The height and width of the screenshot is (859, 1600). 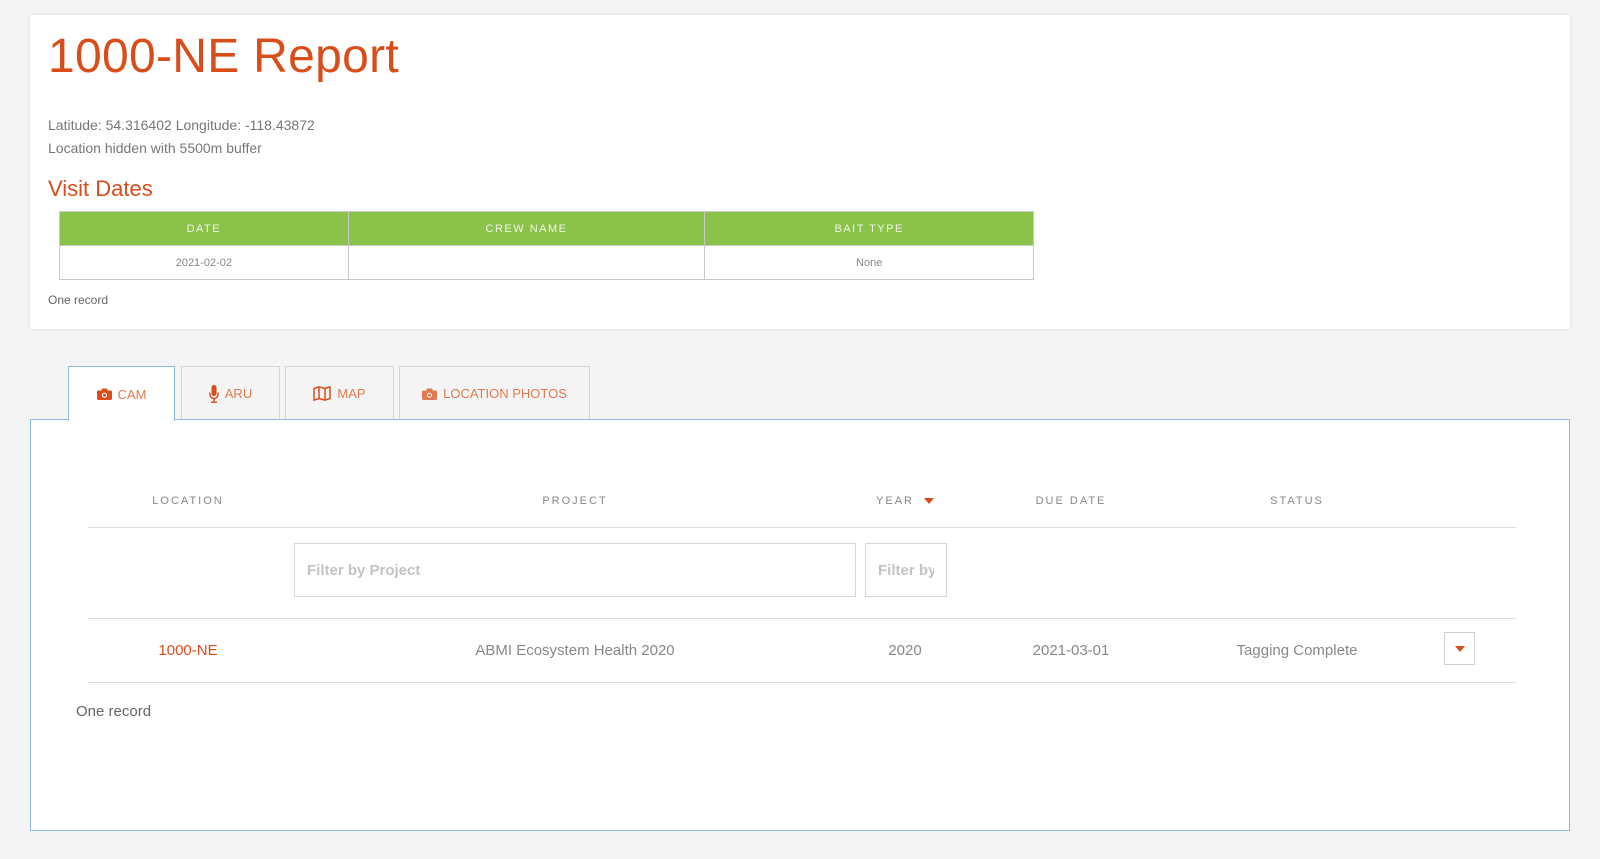 I want to click on sort-descending-icon, so click(x=928, y=501).